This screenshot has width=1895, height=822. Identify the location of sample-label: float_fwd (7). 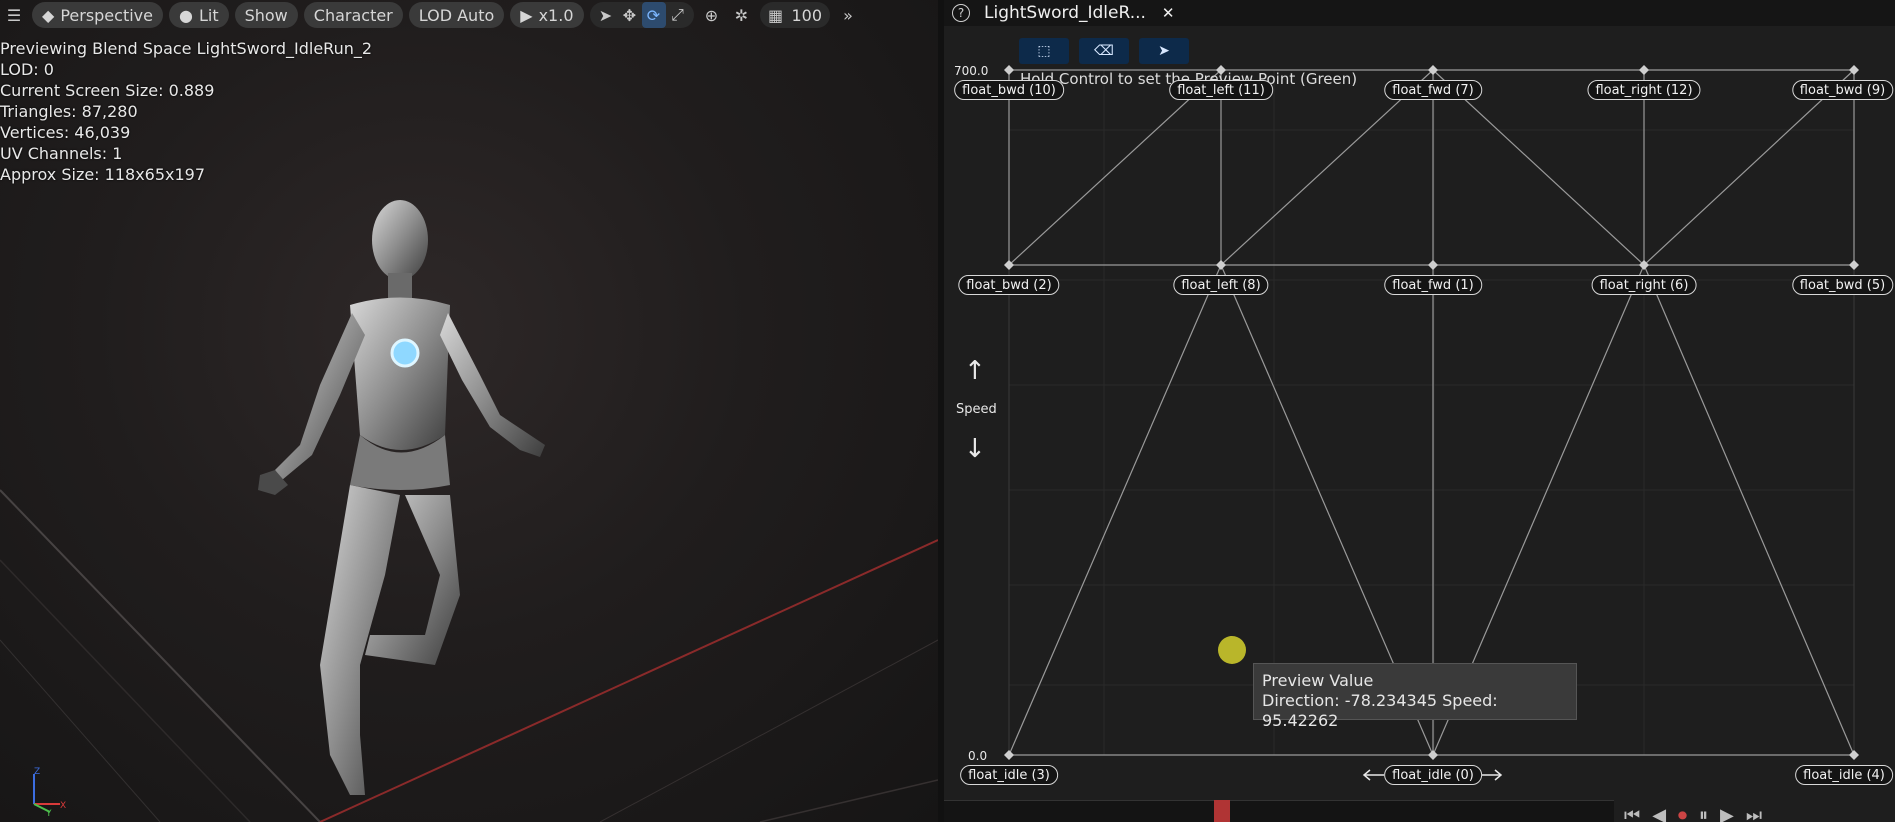
(1433, 90).